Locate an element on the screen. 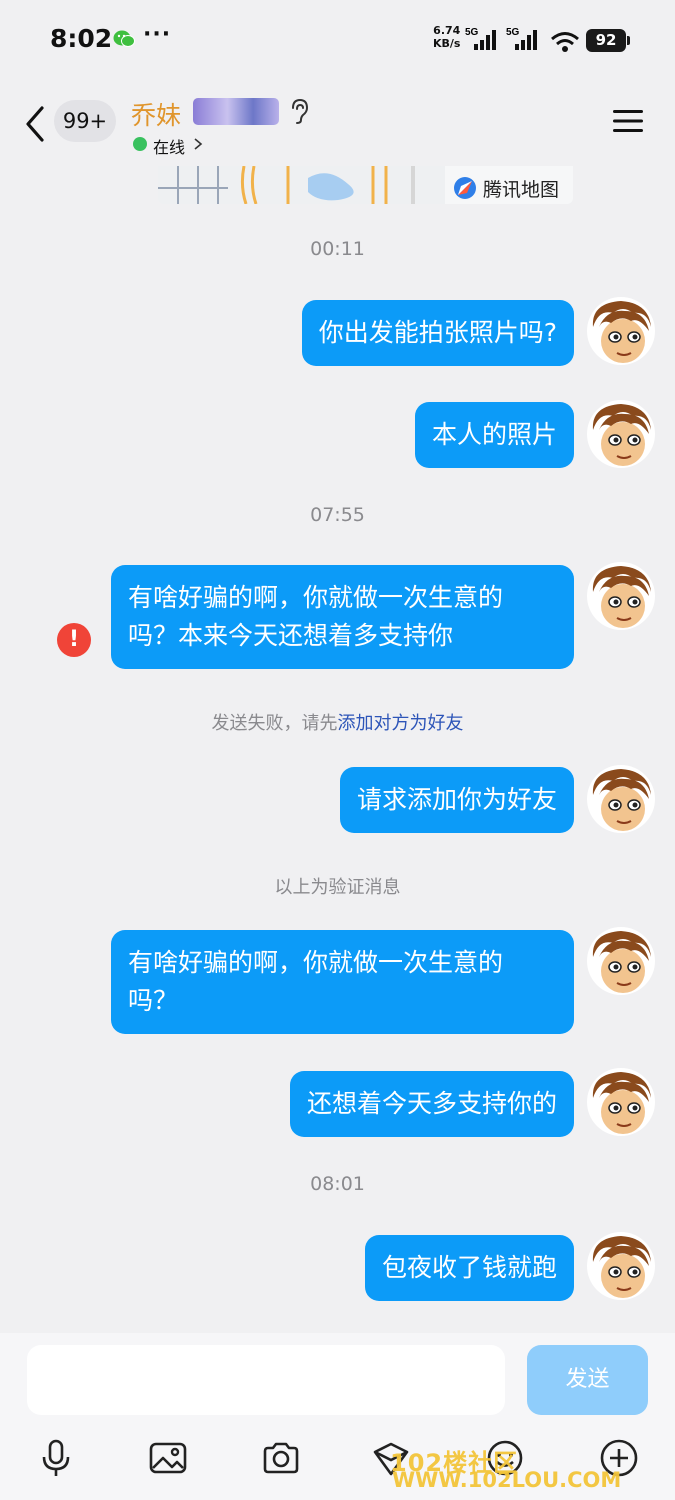 This screenshot has width=675, height=1500. signal-icon-1: 5G is located at coordinates (480, 38).